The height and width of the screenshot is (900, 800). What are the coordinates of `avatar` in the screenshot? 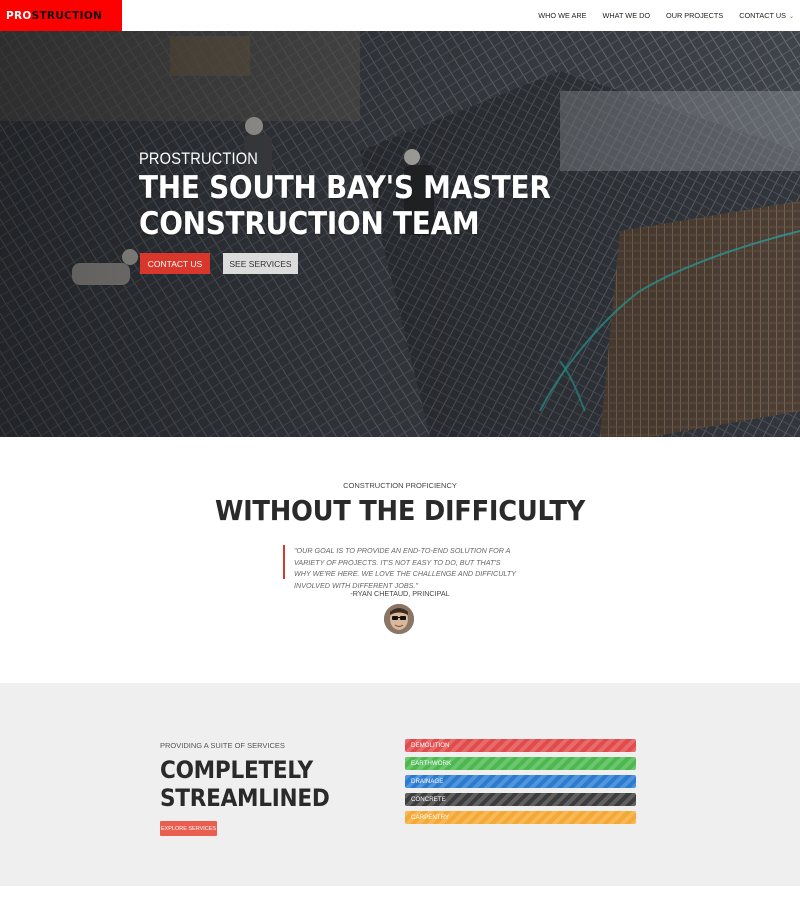 It's located at (399, 619).